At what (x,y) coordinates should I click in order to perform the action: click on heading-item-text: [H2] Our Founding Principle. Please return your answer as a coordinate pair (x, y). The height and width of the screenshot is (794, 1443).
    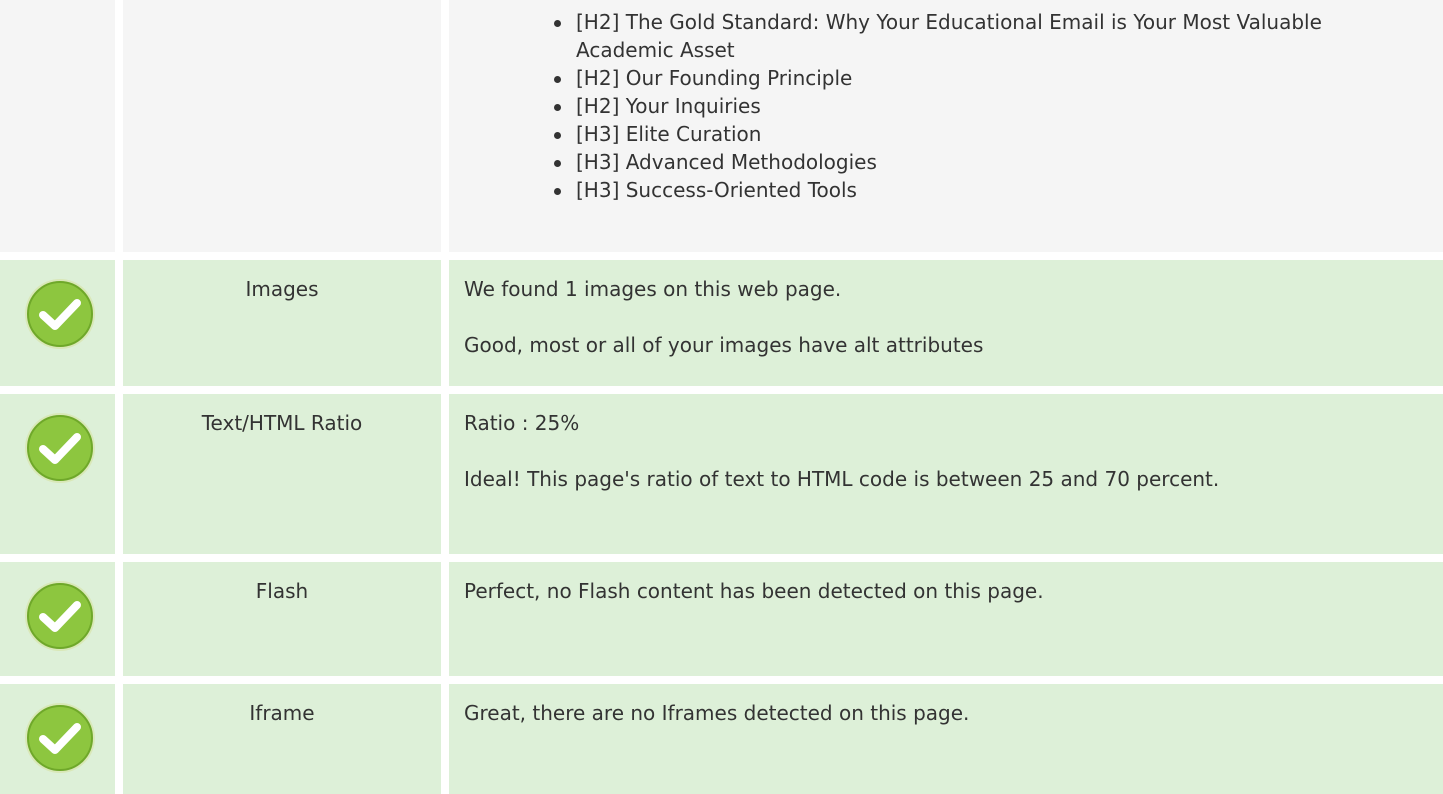
    Looking at the image, I should click on (714, 78).